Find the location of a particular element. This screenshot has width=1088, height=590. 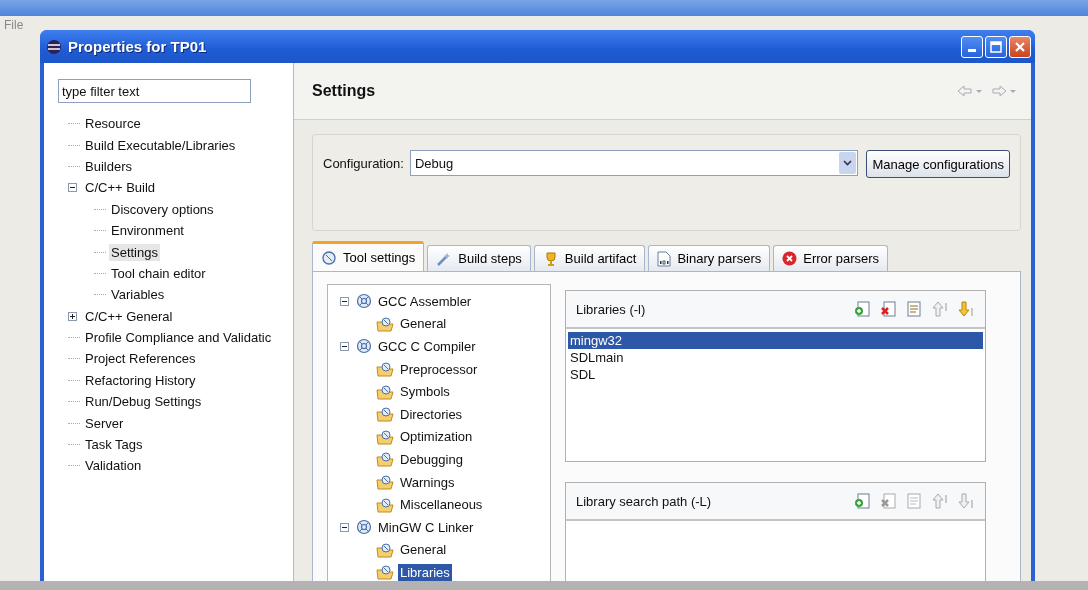

minimize-button is located at coordinates (972, 46).